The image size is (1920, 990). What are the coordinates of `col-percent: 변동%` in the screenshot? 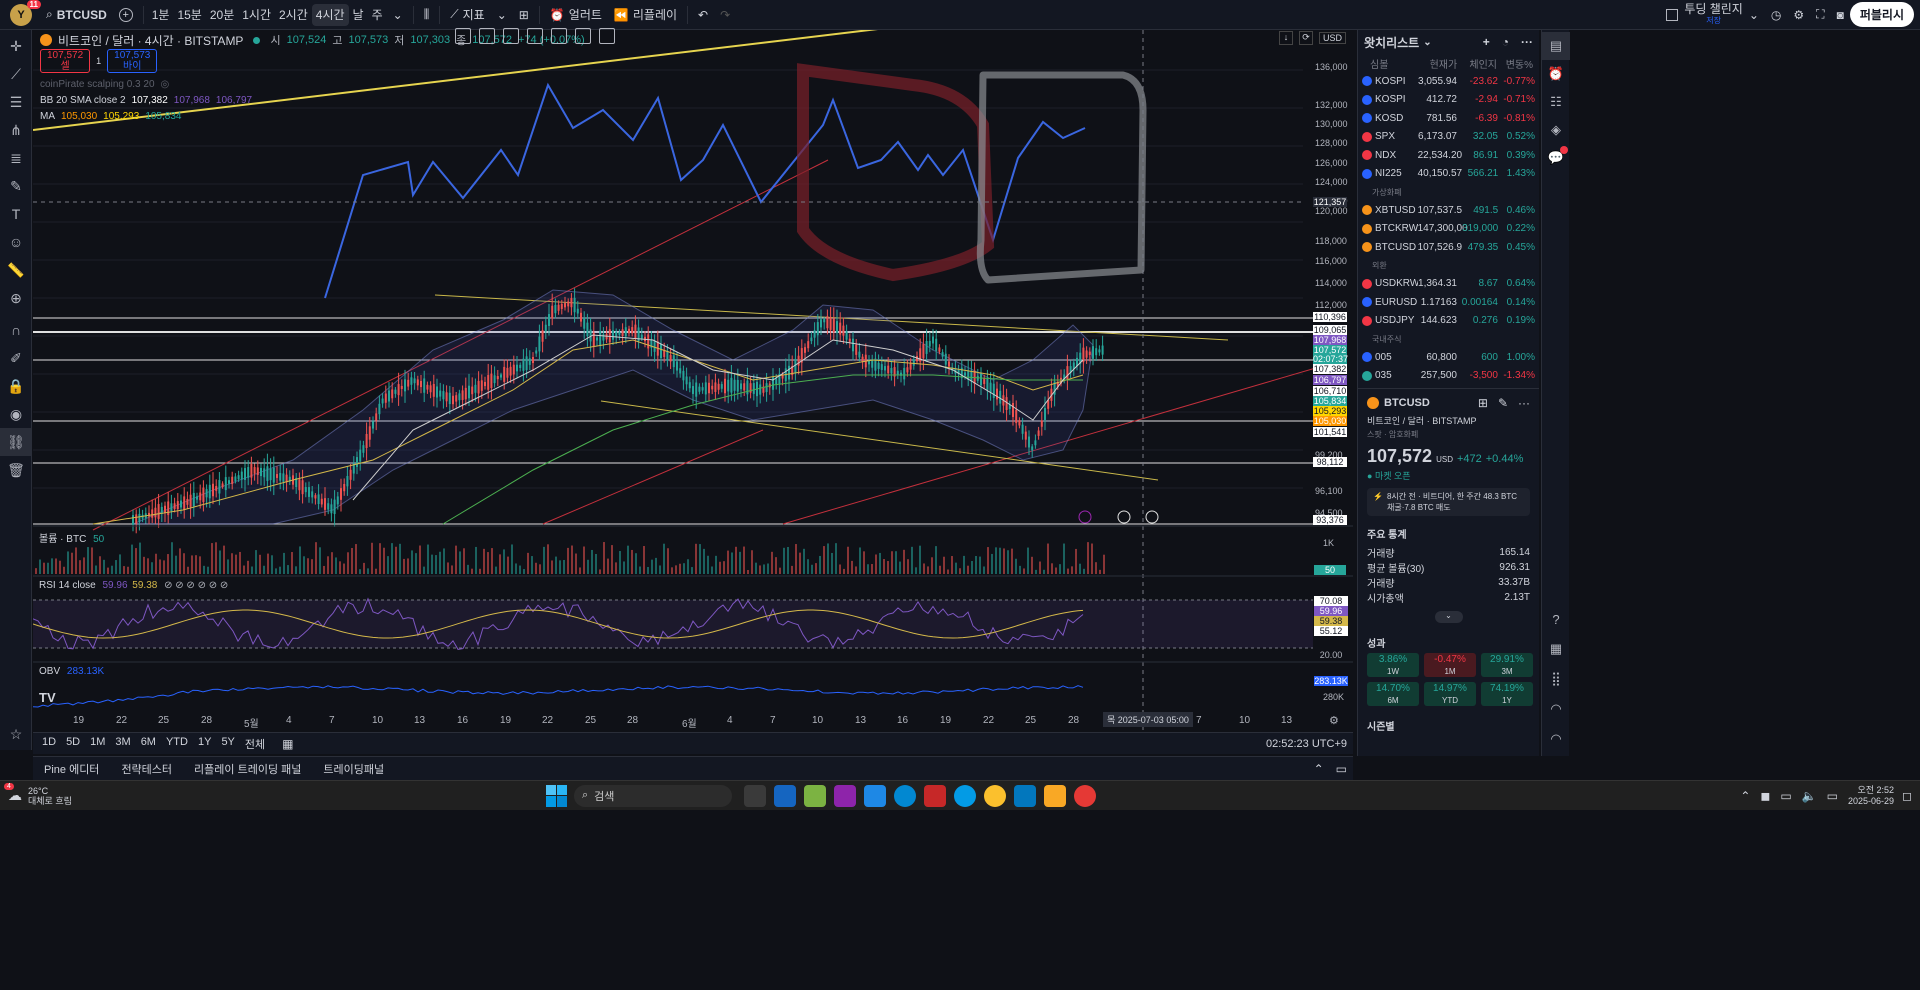 It's located at (1515, 63).